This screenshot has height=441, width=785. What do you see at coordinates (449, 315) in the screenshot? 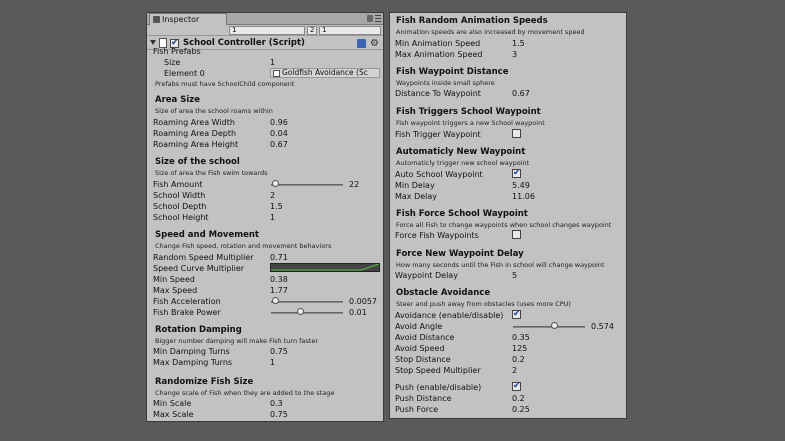
I see `avoidance-label: Avoidance (enable/disable)` at bounding box center [449, 315].